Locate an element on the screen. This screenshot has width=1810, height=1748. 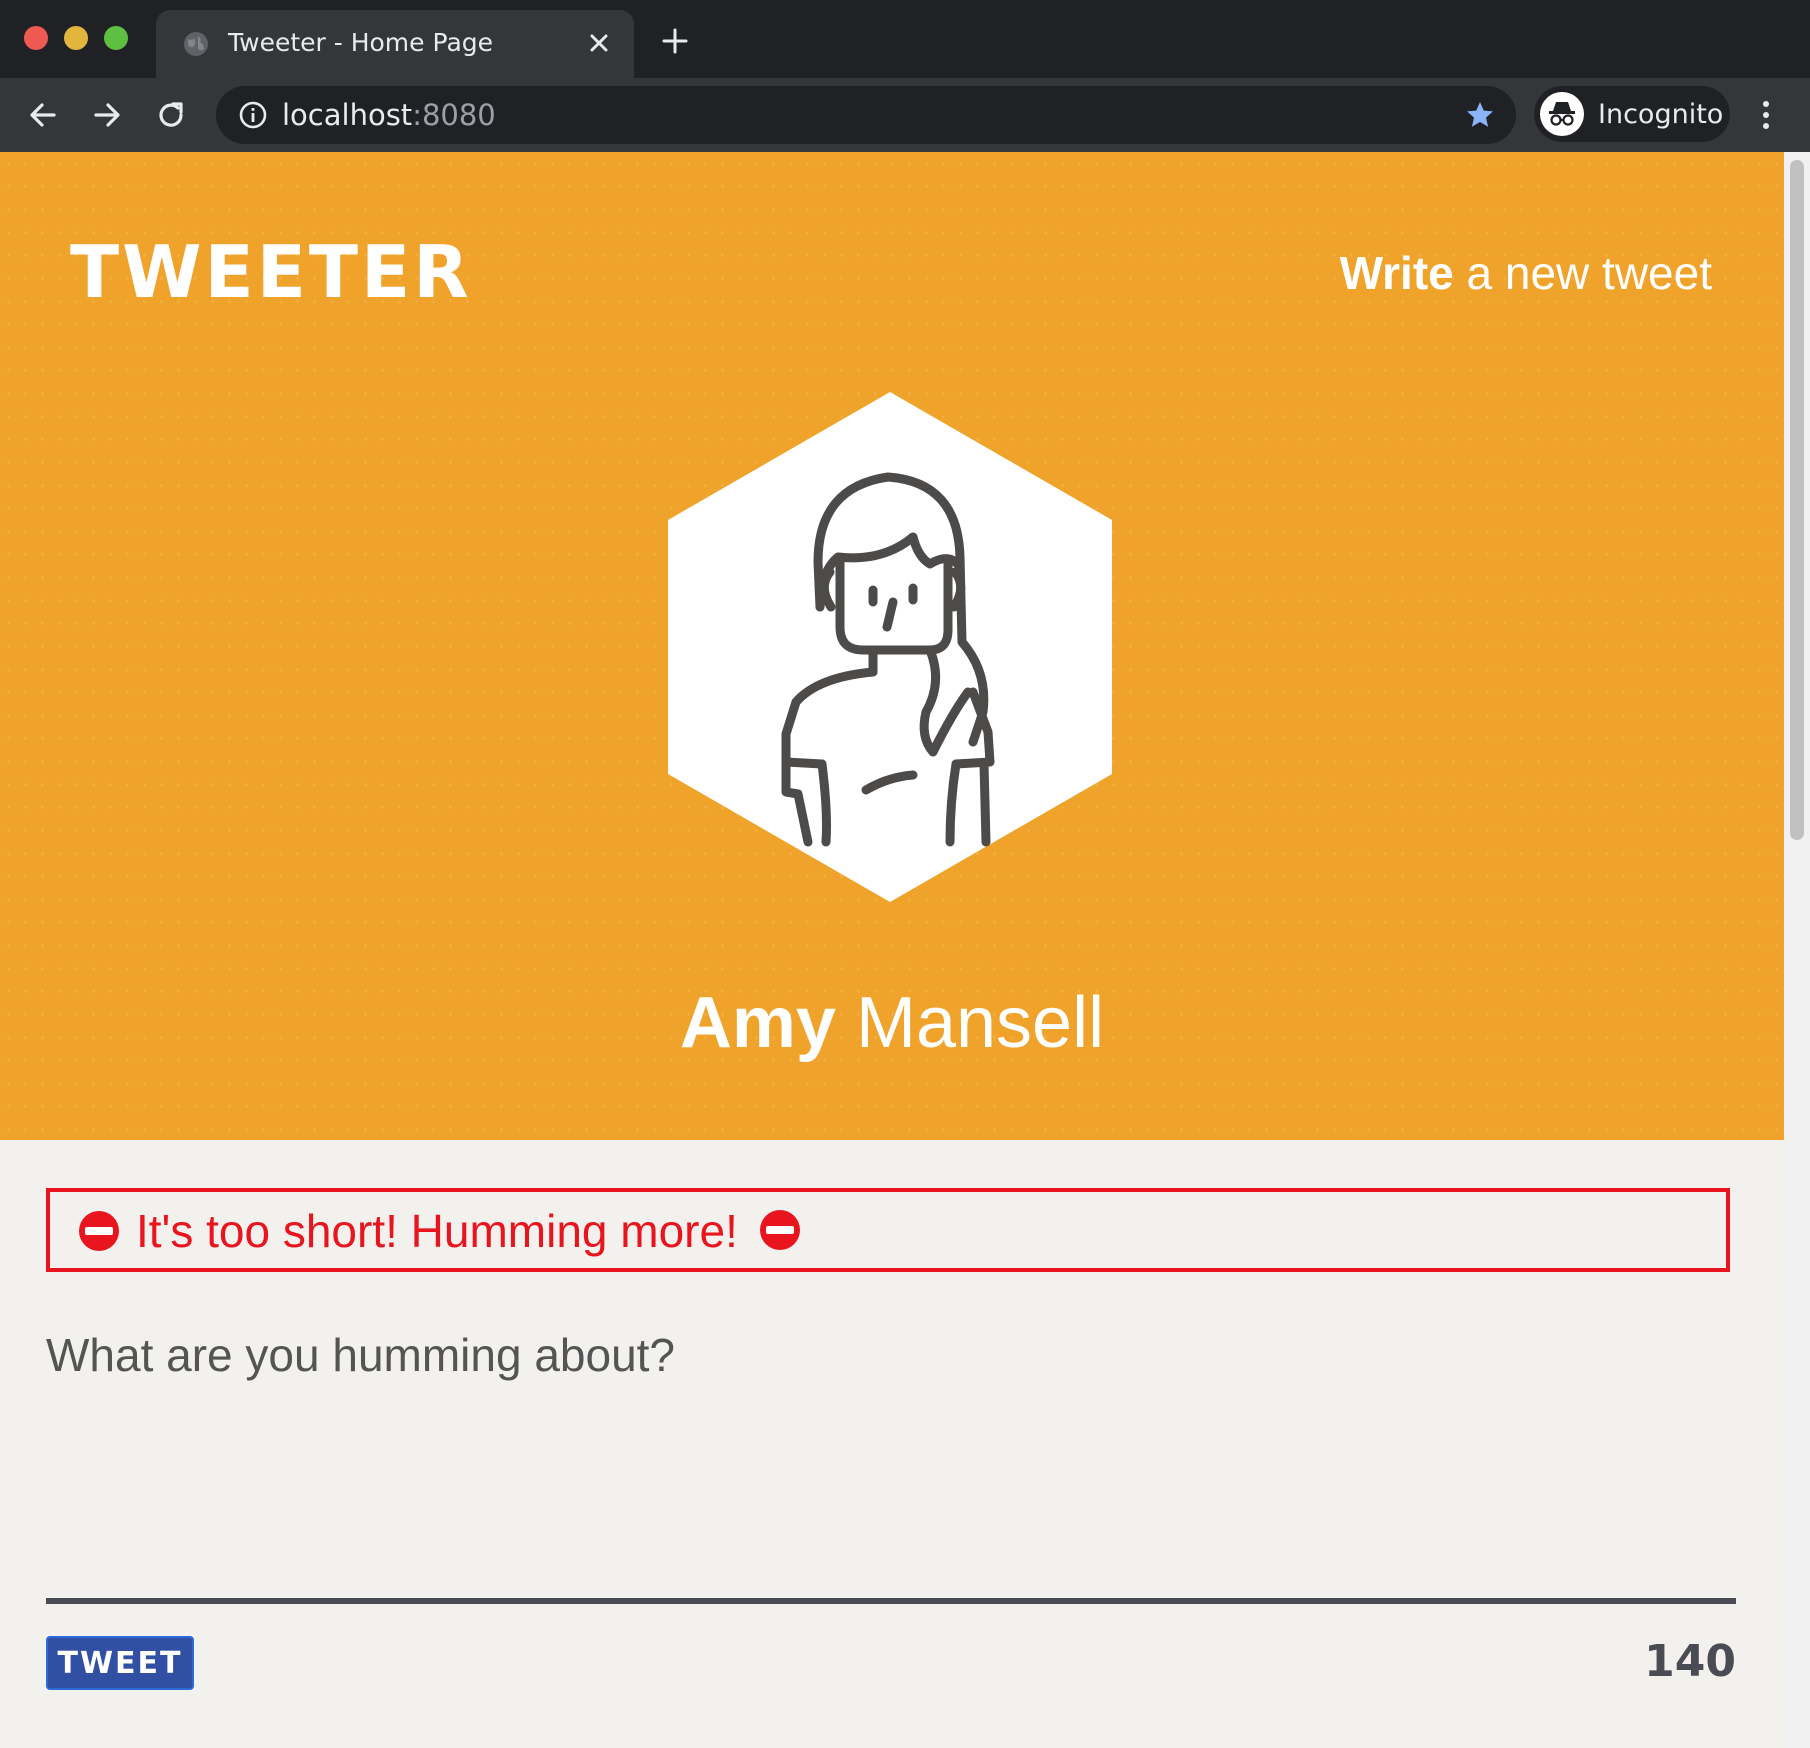
window-close-button is located at coordinates (36, 38).